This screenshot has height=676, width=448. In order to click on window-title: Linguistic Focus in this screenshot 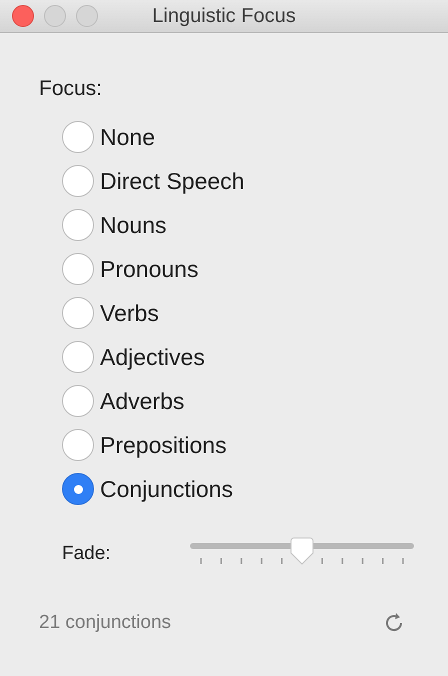, I will do `click(224, 16)`.